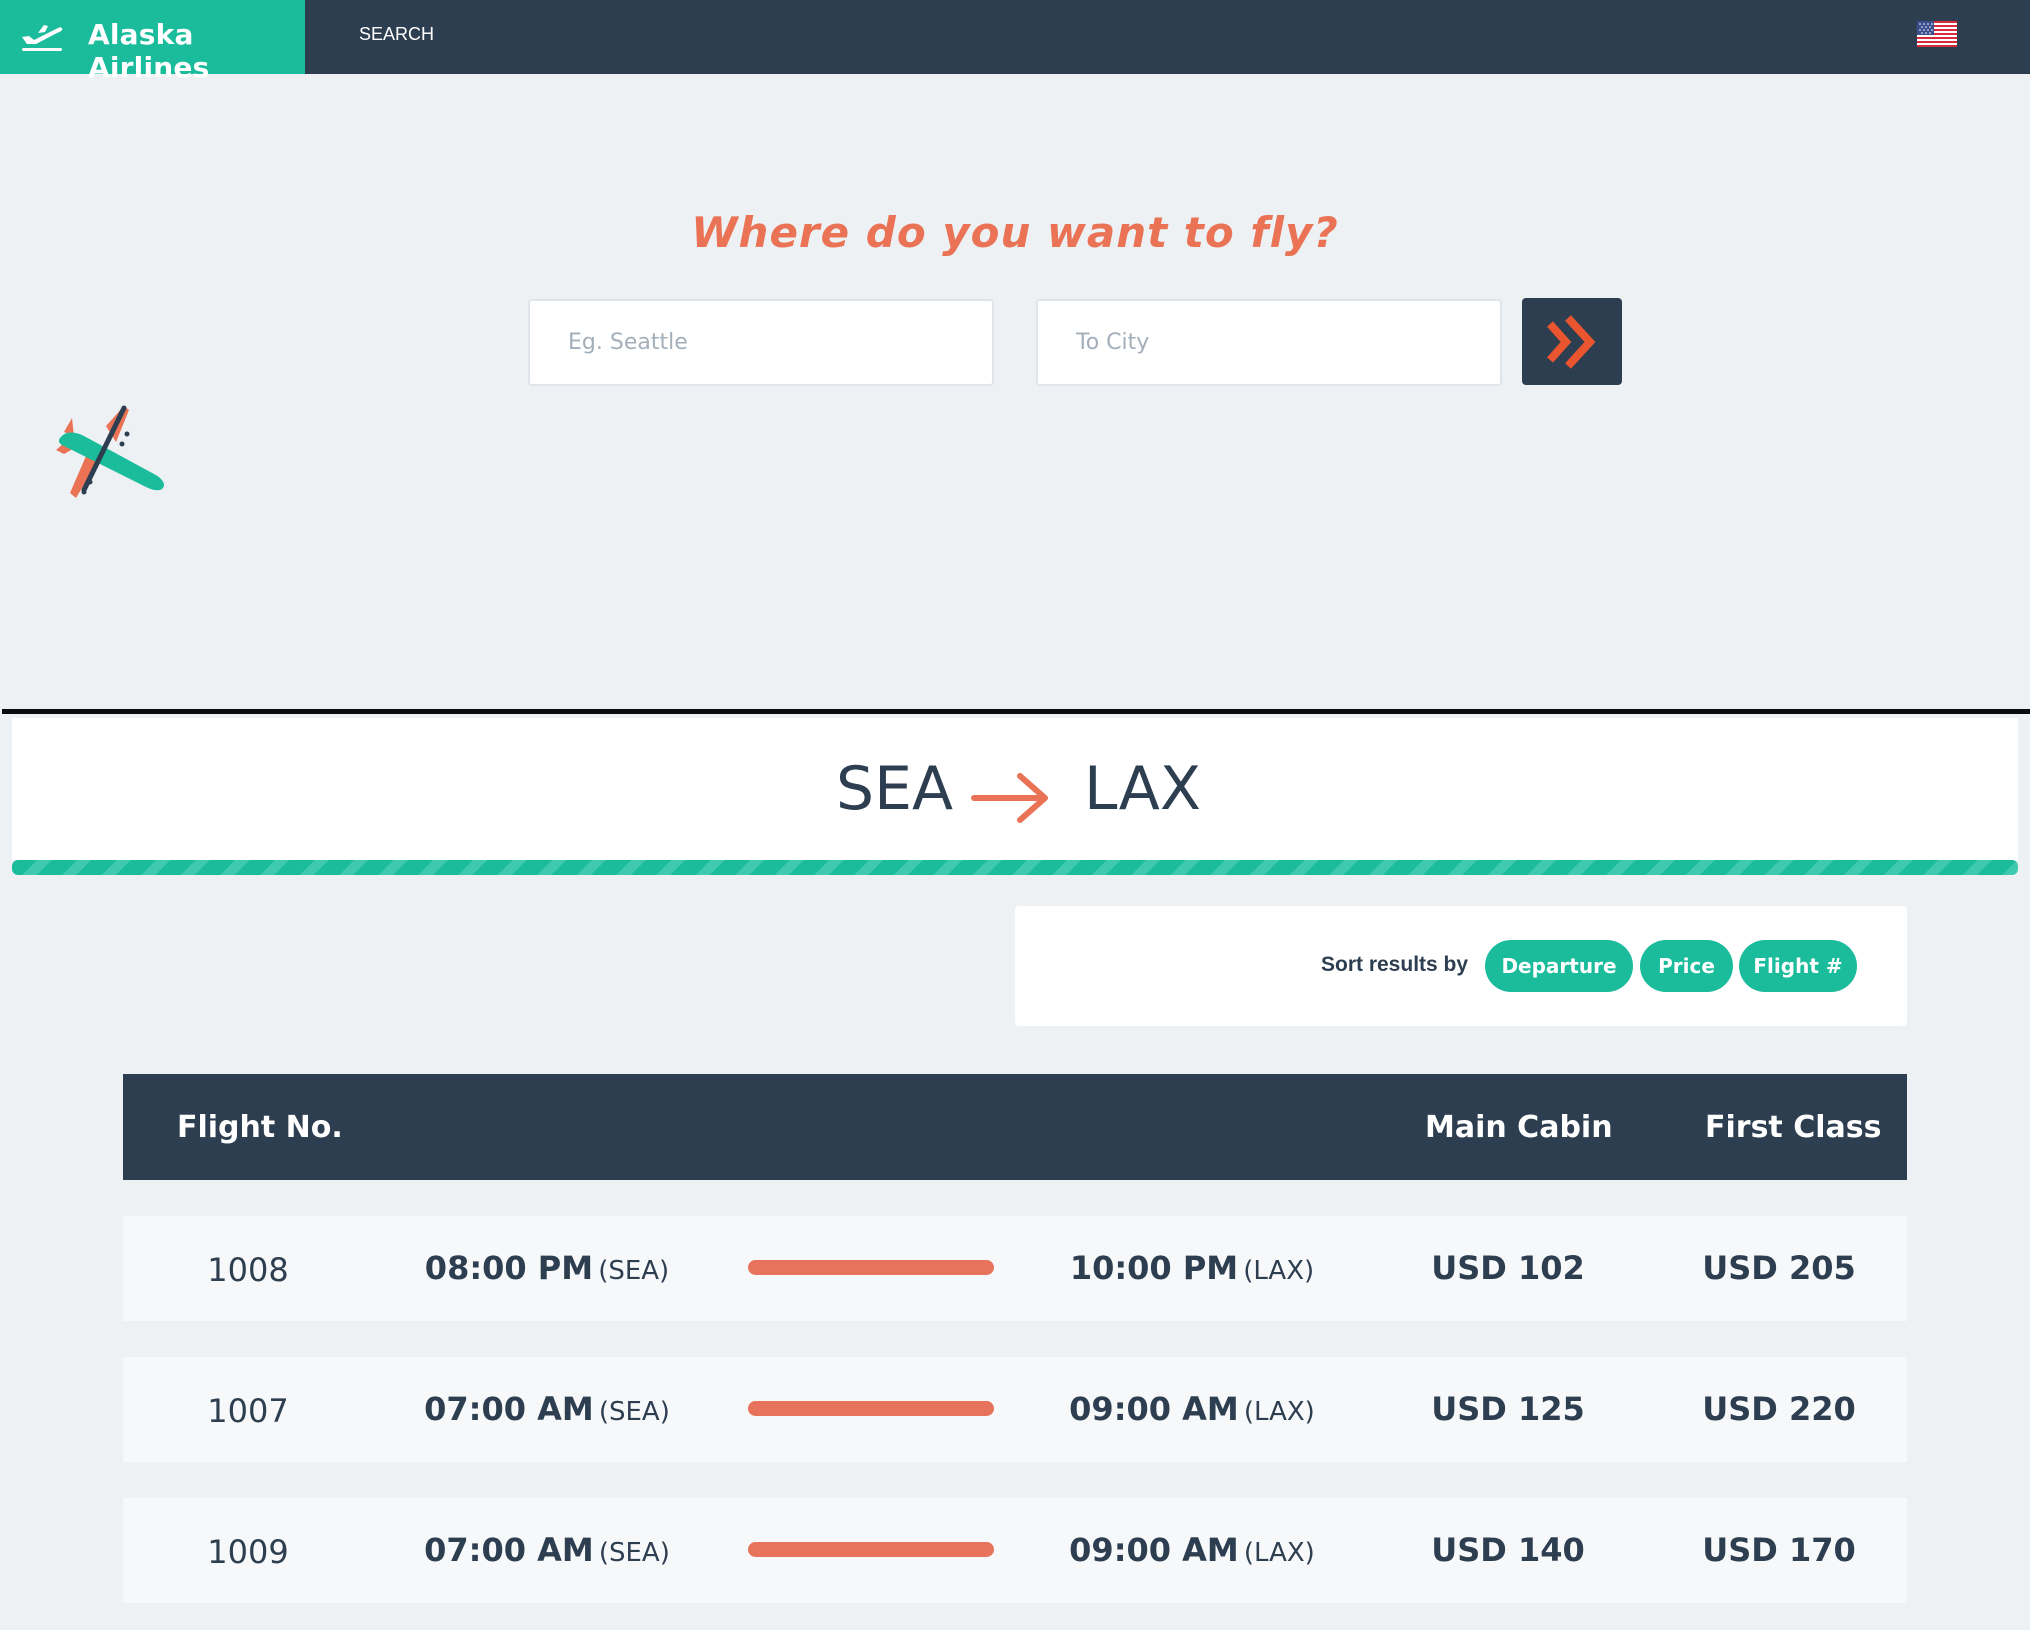 The width and height of the screenshot is (2030, 1630). What do you see at coordinates (1395, 964) in the screenshot?
I see `sort-label: Sort results by` at bounding box center [1395, 964].